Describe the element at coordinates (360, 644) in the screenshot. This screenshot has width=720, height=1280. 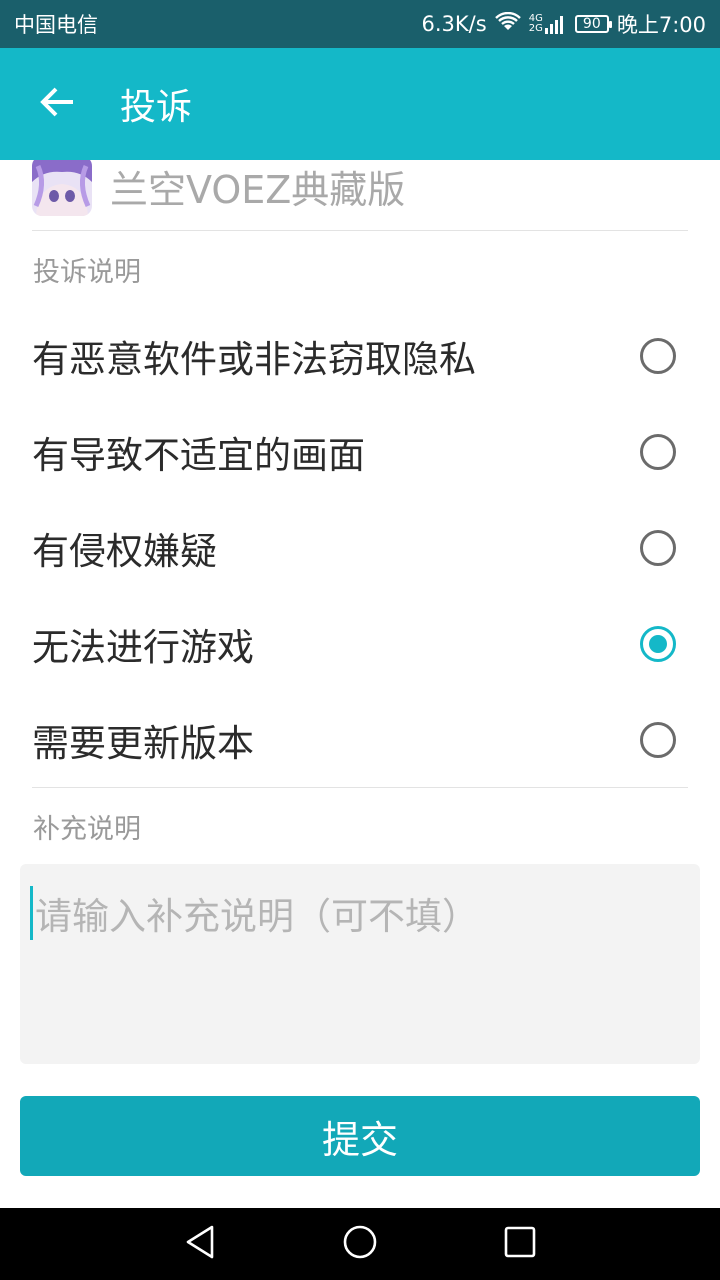
I see `option-cannot-play: 无法进行游戏` at that location.